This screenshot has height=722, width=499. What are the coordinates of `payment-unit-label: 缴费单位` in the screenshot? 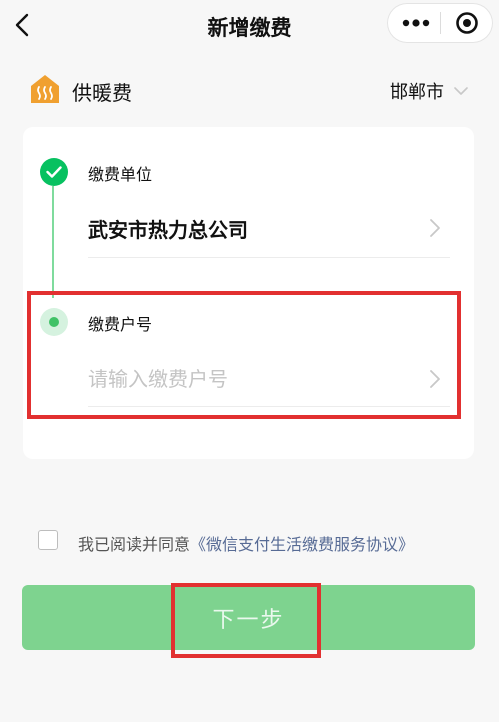 It's located at (120, 174).